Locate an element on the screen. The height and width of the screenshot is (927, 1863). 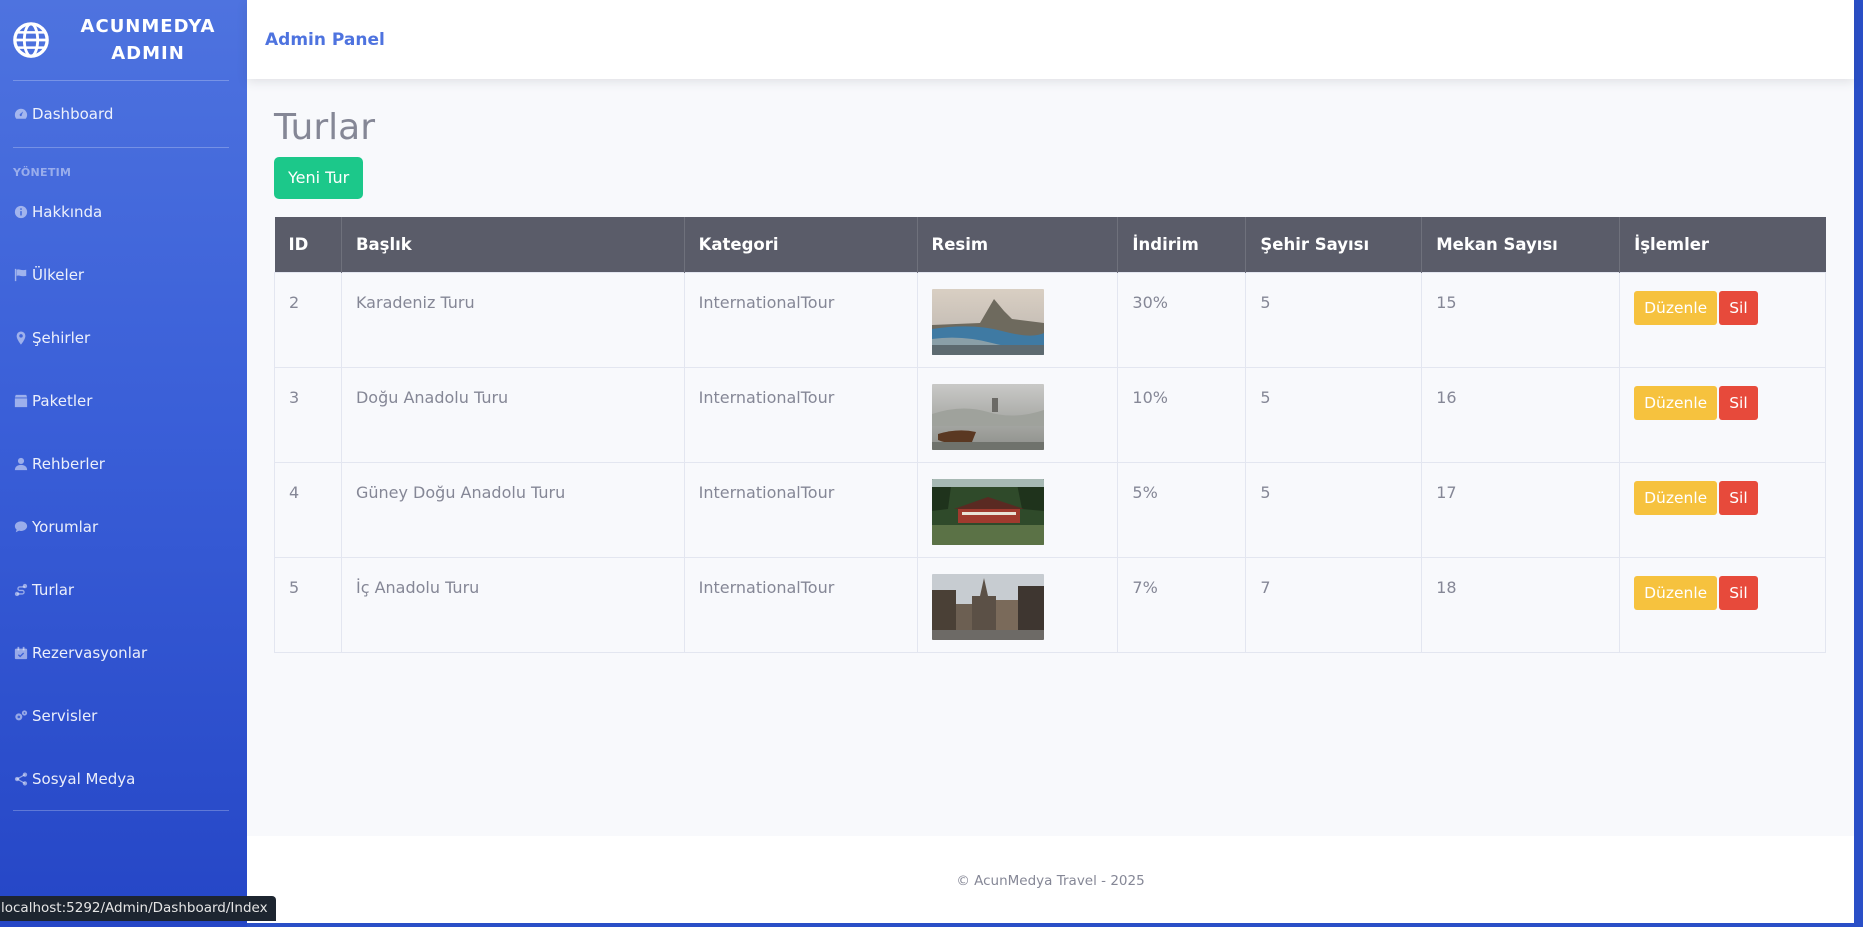
sidebar-item-label: Dashboard is located at coordinates (73, 114).